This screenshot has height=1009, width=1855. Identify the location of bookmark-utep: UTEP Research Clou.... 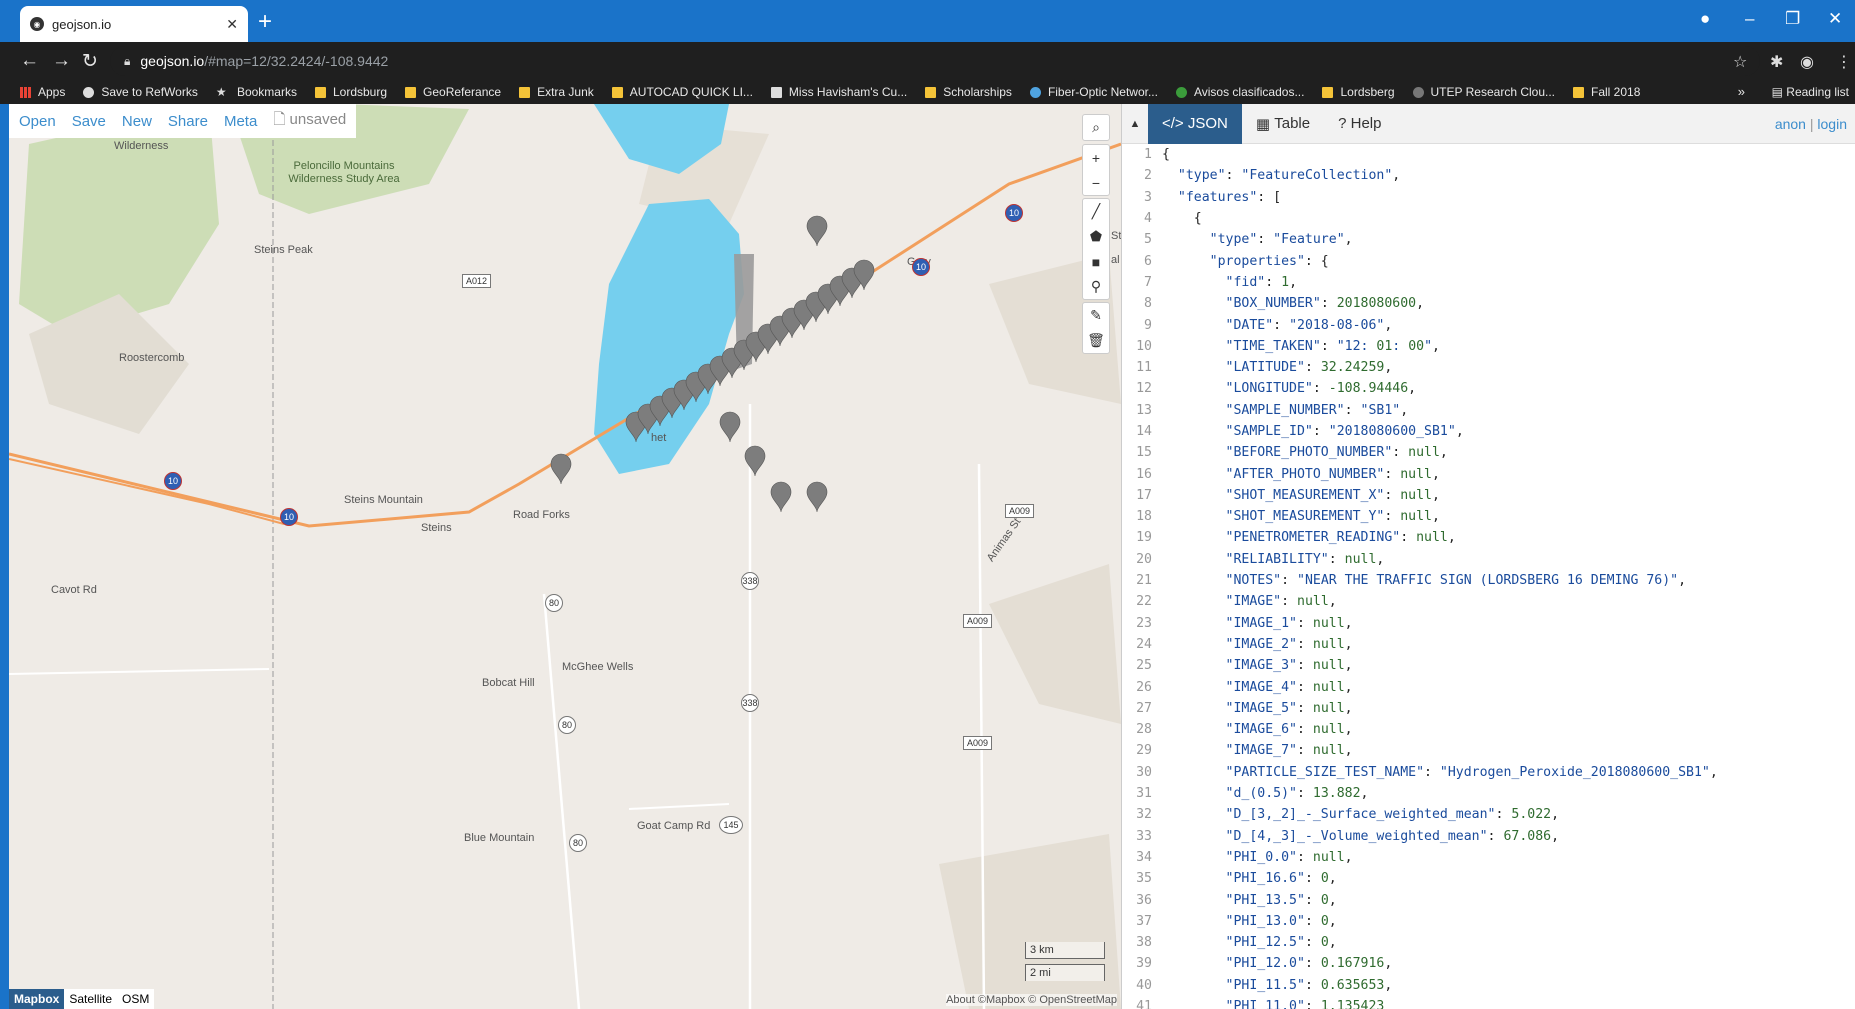
(1483, 92).